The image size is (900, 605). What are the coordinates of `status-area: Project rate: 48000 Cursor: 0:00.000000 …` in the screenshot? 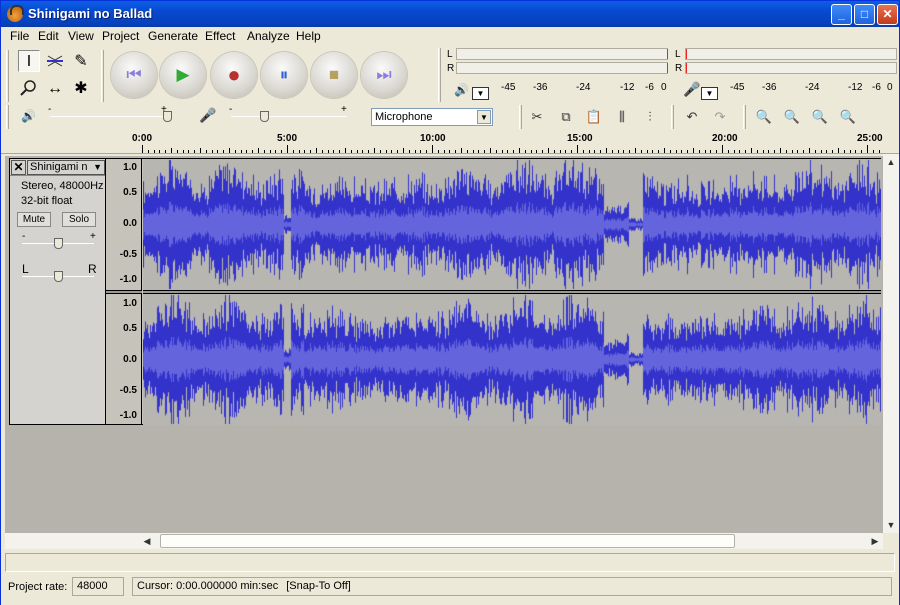 It's located at (450, 577).